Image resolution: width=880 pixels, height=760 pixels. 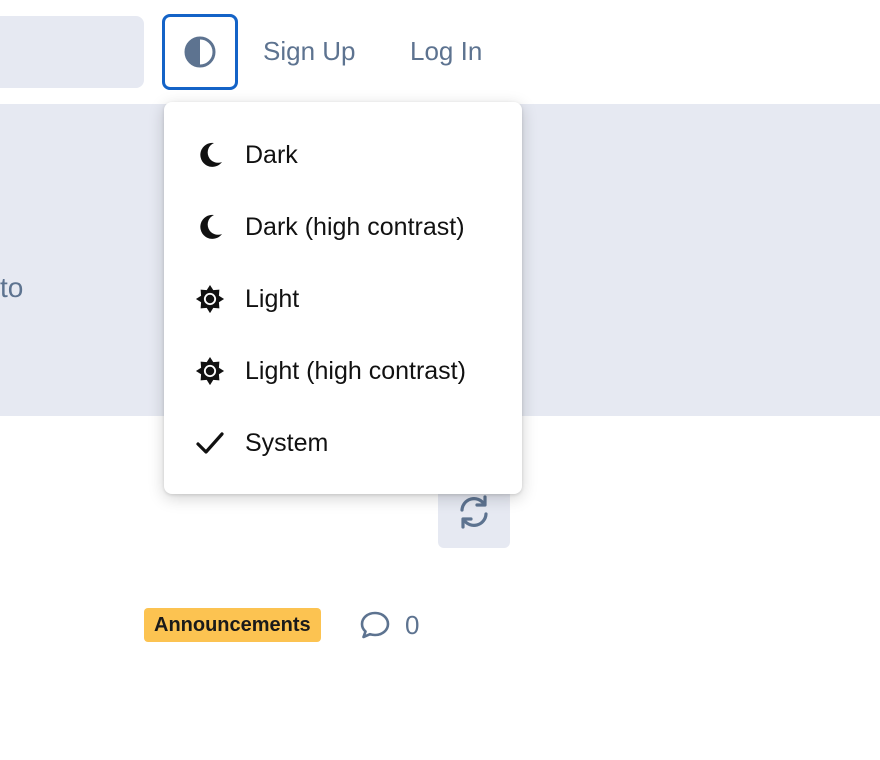 I want to click on theme-toggle-button, so click(x=200, y=52).